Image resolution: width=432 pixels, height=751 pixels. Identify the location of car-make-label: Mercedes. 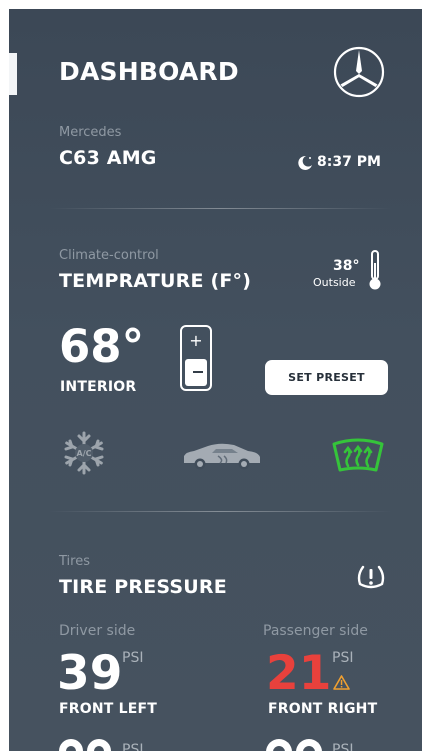
(90, 132).